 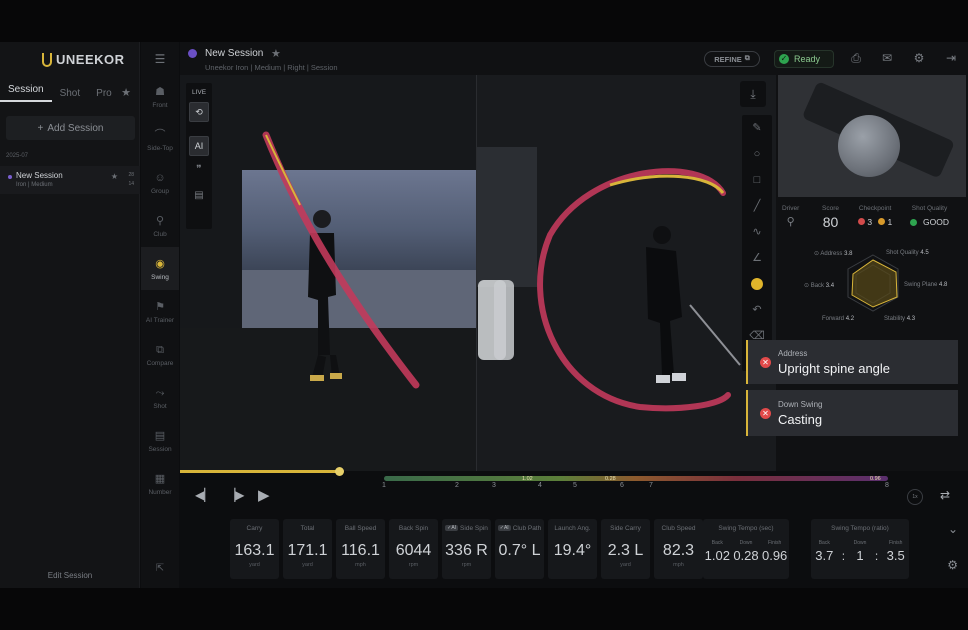 What do you see at coordinates (26, 93) in the screenshot?
I see `tab-session: Session` at bounding box center [26, 93].